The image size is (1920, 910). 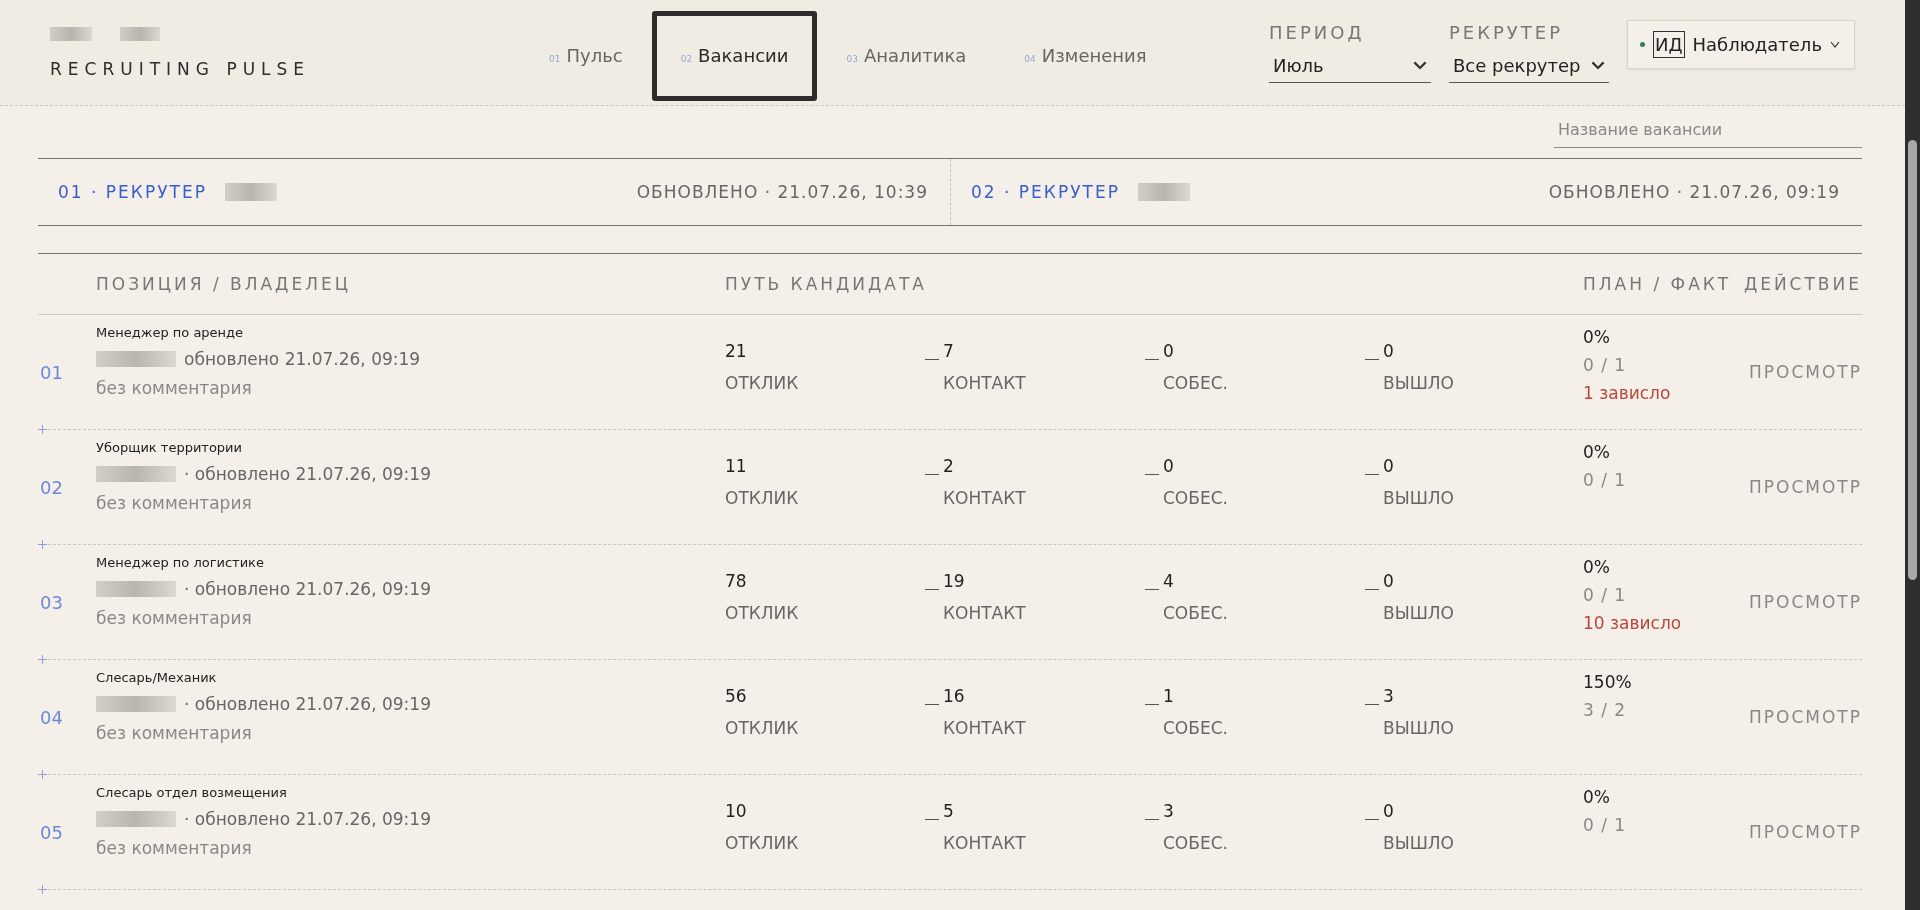 What do you see at coordinates (170, 447) in the screenshot?
I see `vacancy-title: Уборщик территории` at bounding box center [170, 447].